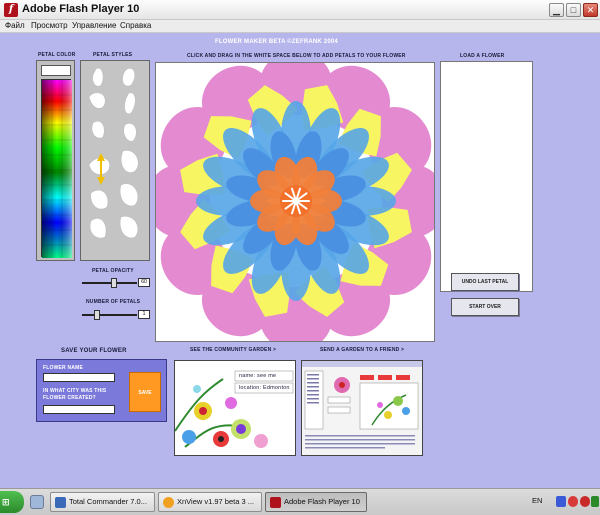 The image size is (600, 515). I want to click on city-input, so click(79, 409).